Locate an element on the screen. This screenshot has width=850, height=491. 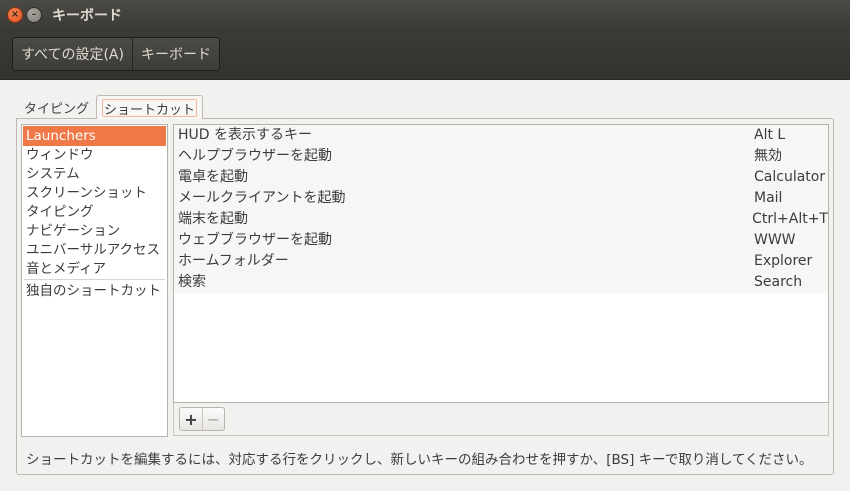
window-title: キーボード is located at coordinates (87, 15).